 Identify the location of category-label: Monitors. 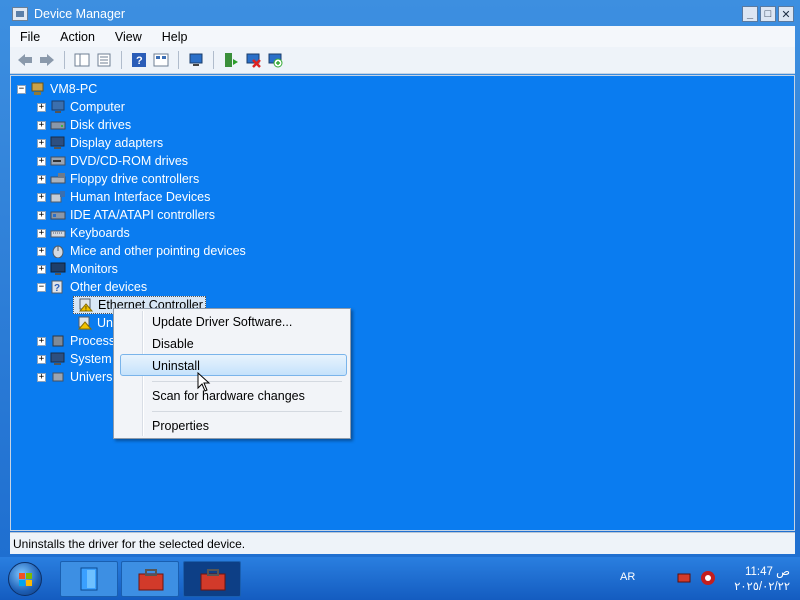
(94, 269).